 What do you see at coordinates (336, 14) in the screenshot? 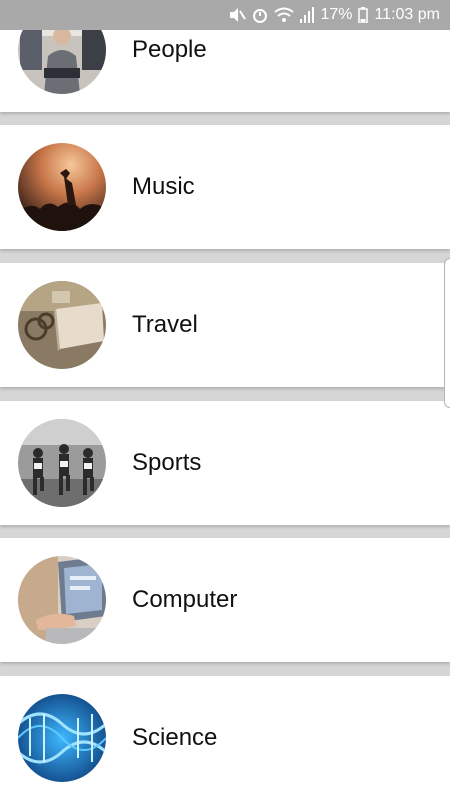
I see `battery-percent: 17%` at bounding box center [336, 14].